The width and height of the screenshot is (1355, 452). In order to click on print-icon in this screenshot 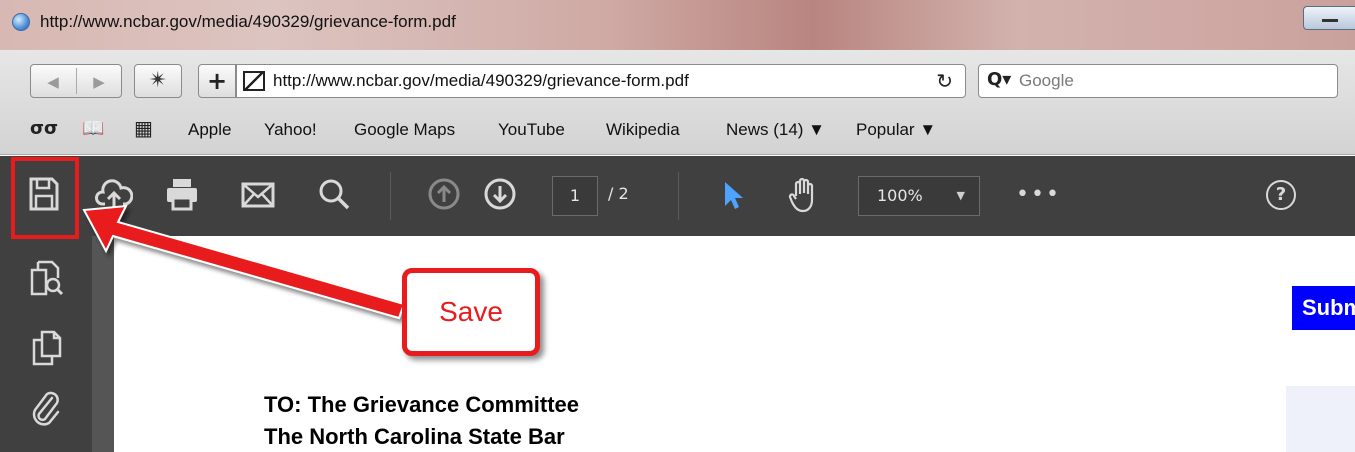, I will do `click(182, 195)`.